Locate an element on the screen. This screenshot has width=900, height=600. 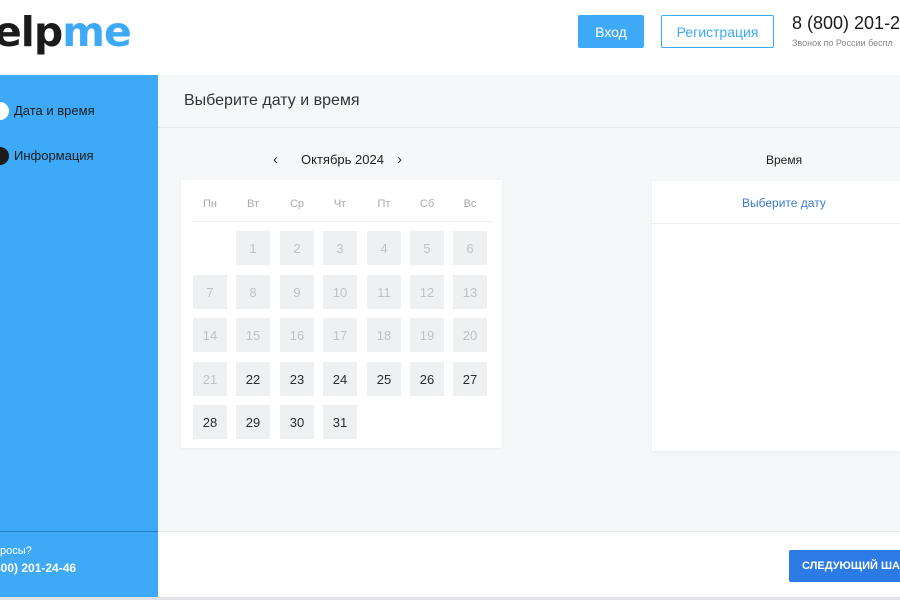
calendar-day: 1 is located at coordinates (253, 248).